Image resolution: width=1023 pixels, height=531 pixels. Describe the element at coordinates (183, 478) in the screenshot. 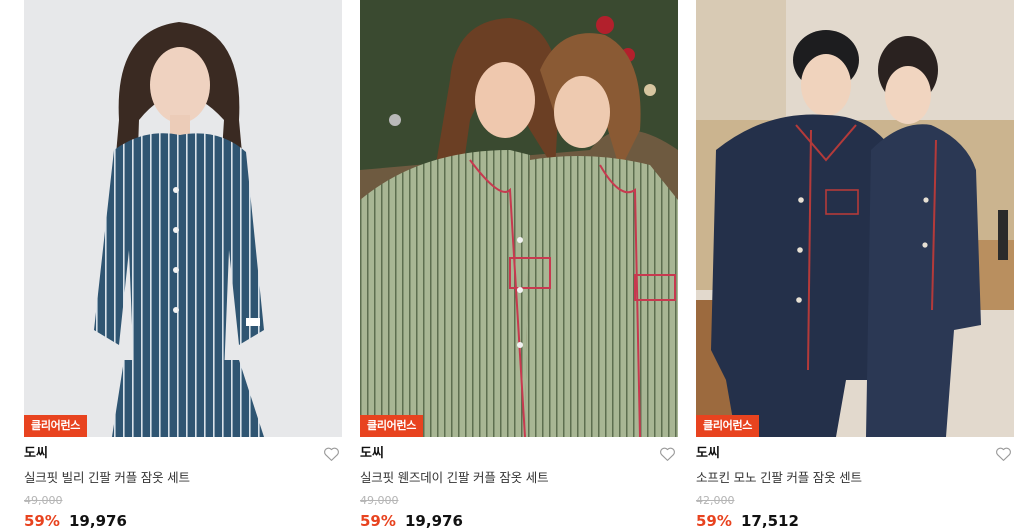

I see `product-title: 실크핏 빌리 긴팔 커플 잠옷 세트` at that location.